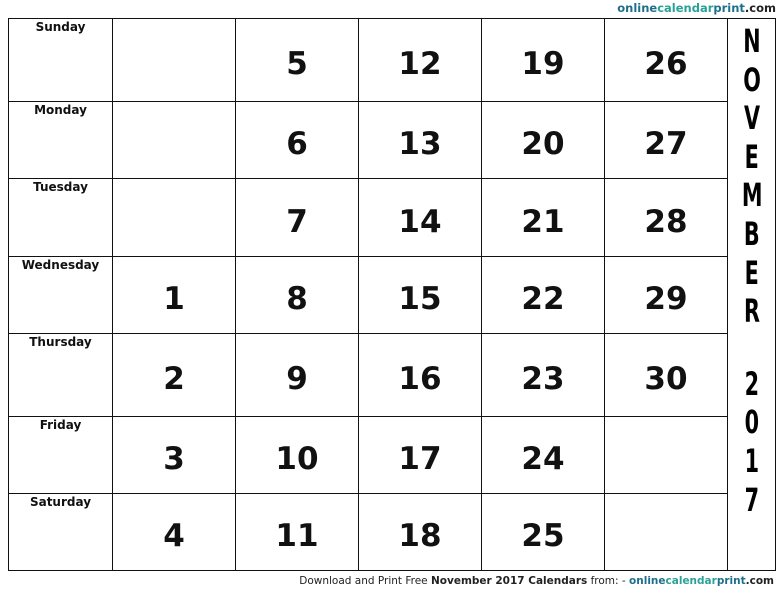 The image size is (782, 593). Describe the element at coordinates (60, 532) in the screenshot. I see `weekday-label: Saturday` at that location.